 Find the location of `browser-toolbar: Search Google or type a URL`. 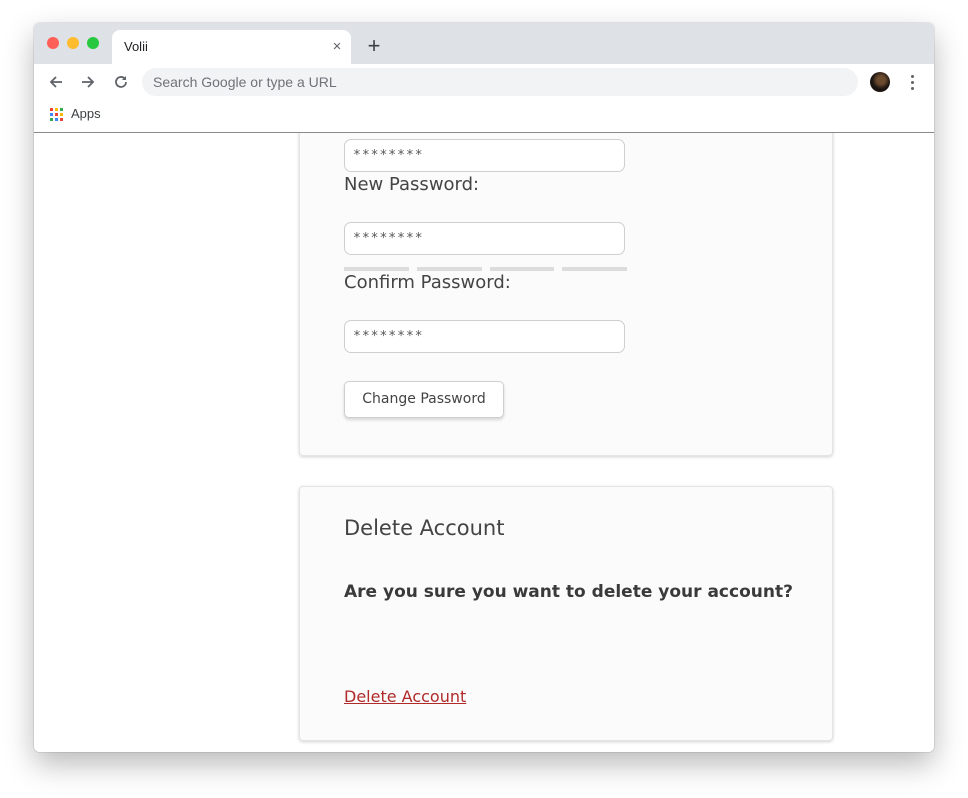

browser-toolbar: Search Google or type a URL is located at coordinates (484, 82).